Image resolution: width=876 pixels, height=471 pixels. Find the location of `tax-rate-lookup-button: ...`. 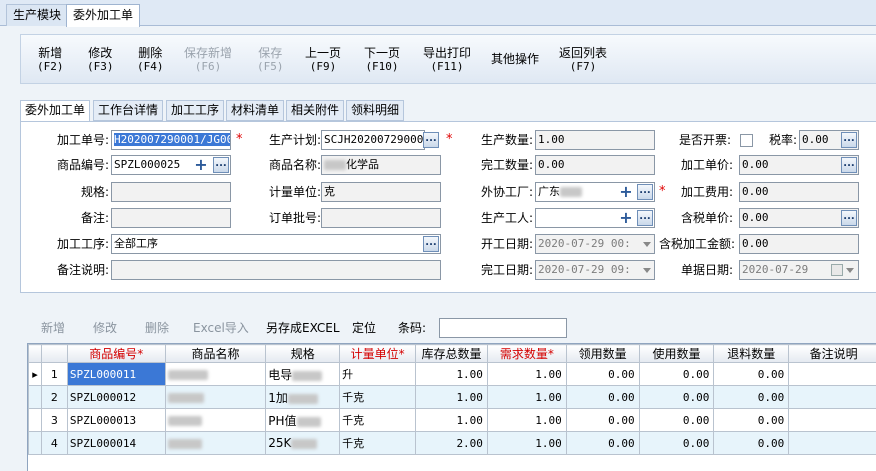

tax-rate-lookup-button: ... is located at coordinates (849, 140).